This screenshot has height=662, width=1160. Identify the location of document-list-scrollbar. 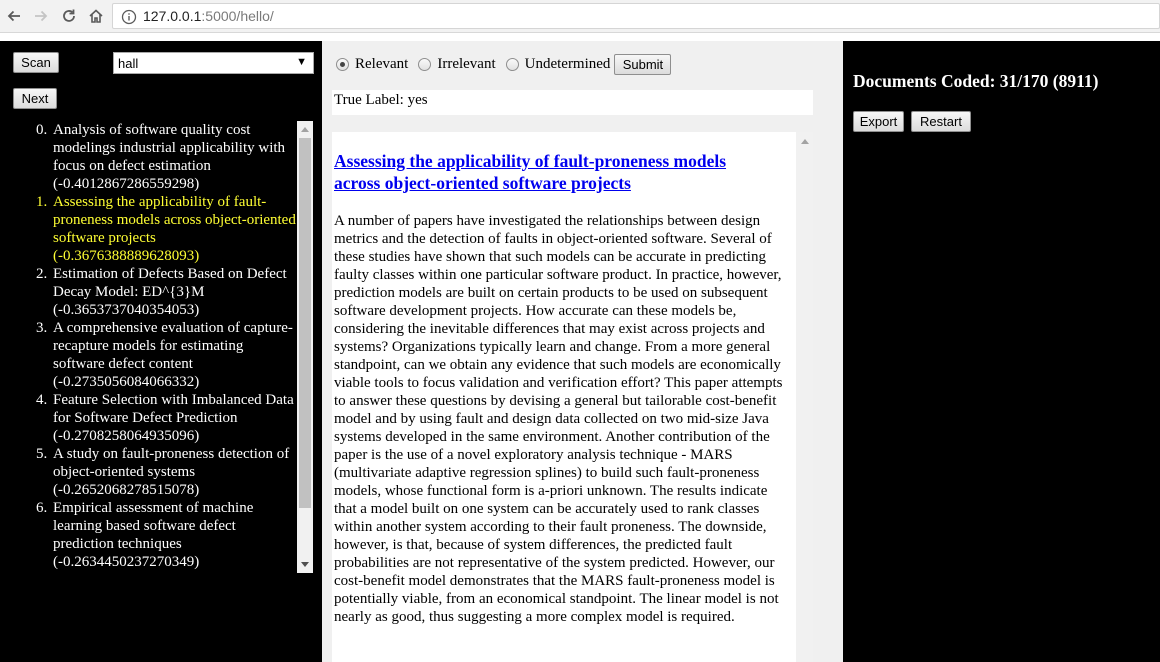
(305, 347).